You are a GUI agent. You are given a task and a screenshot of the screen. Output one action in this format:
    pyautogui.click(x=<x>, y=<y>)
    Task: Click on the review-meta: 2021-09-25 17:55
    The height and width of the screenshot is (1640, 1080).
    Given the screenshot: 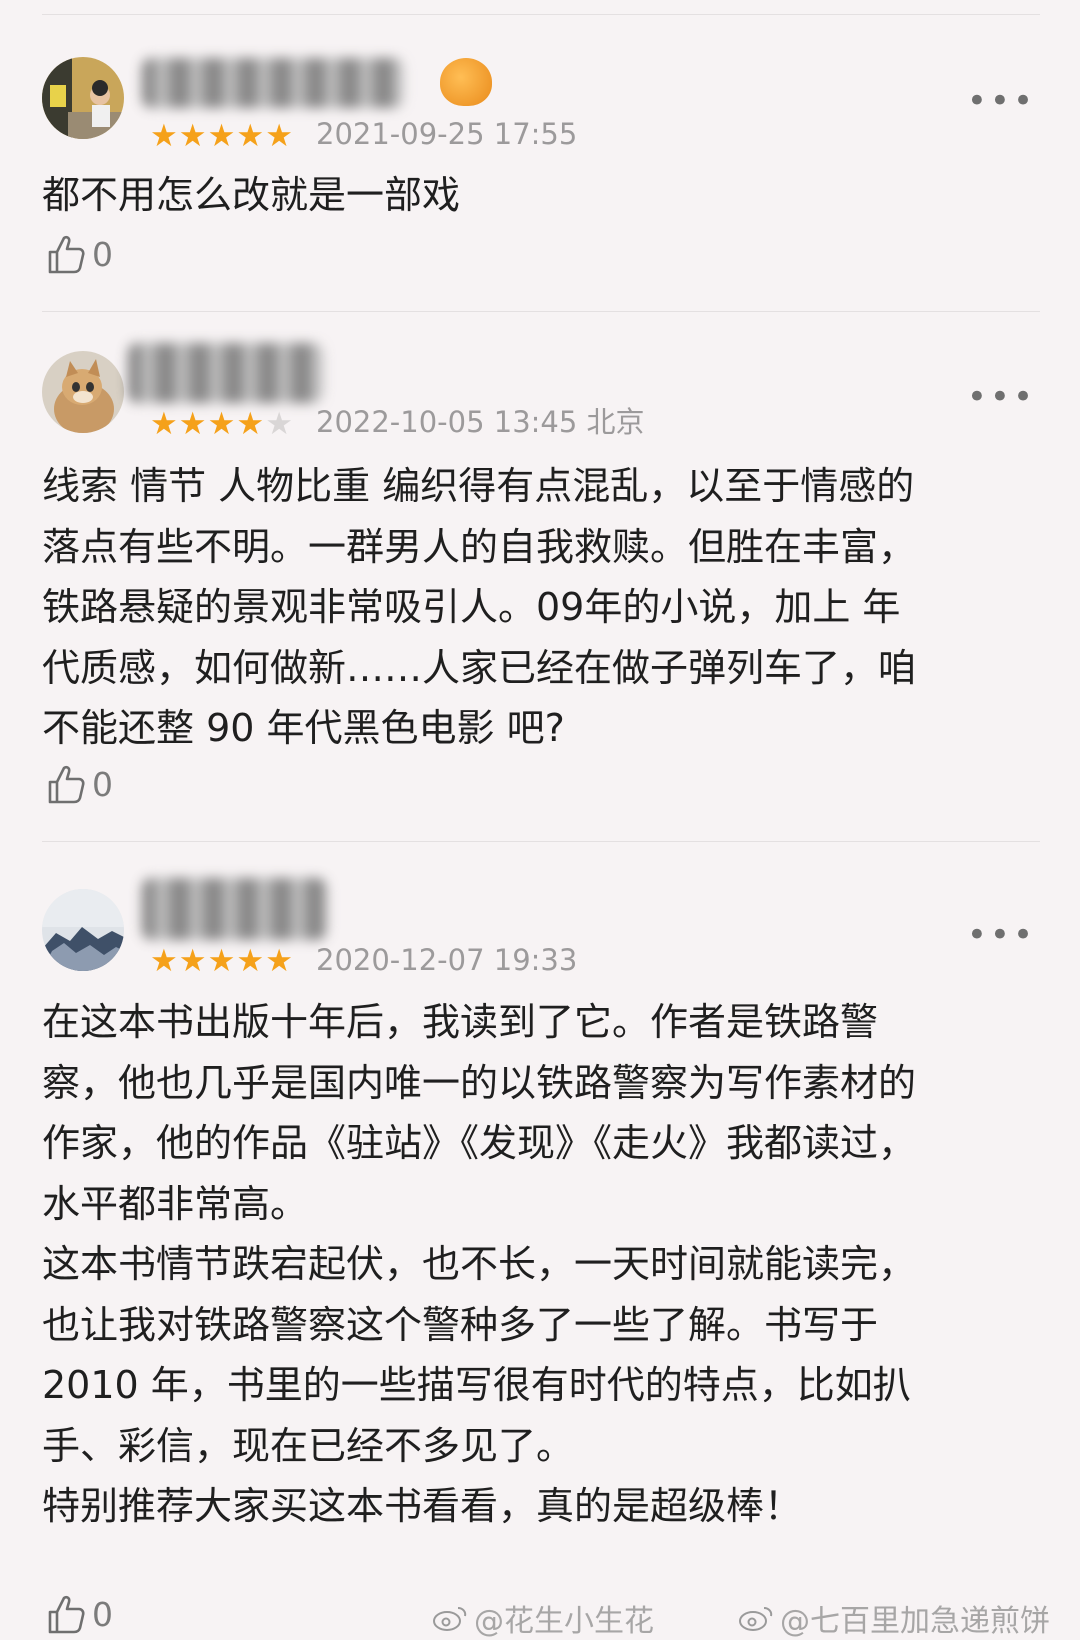 What is the action you would take?
    pyautogui.click(x=446, y=134)
    